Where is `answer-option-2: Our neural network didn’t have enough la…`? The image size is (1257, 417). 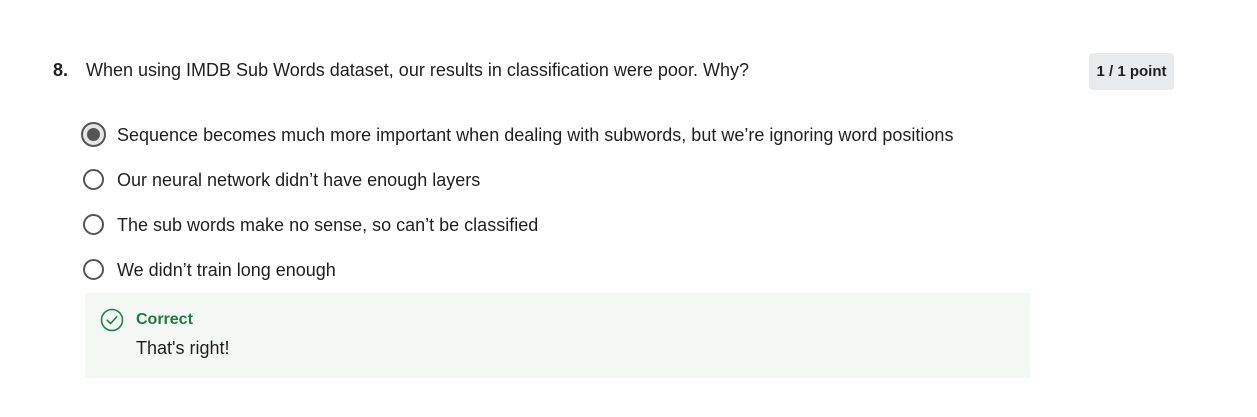 answer-option-2: Our neural network didn’t have enough la… is located at coordinates (518, 179).